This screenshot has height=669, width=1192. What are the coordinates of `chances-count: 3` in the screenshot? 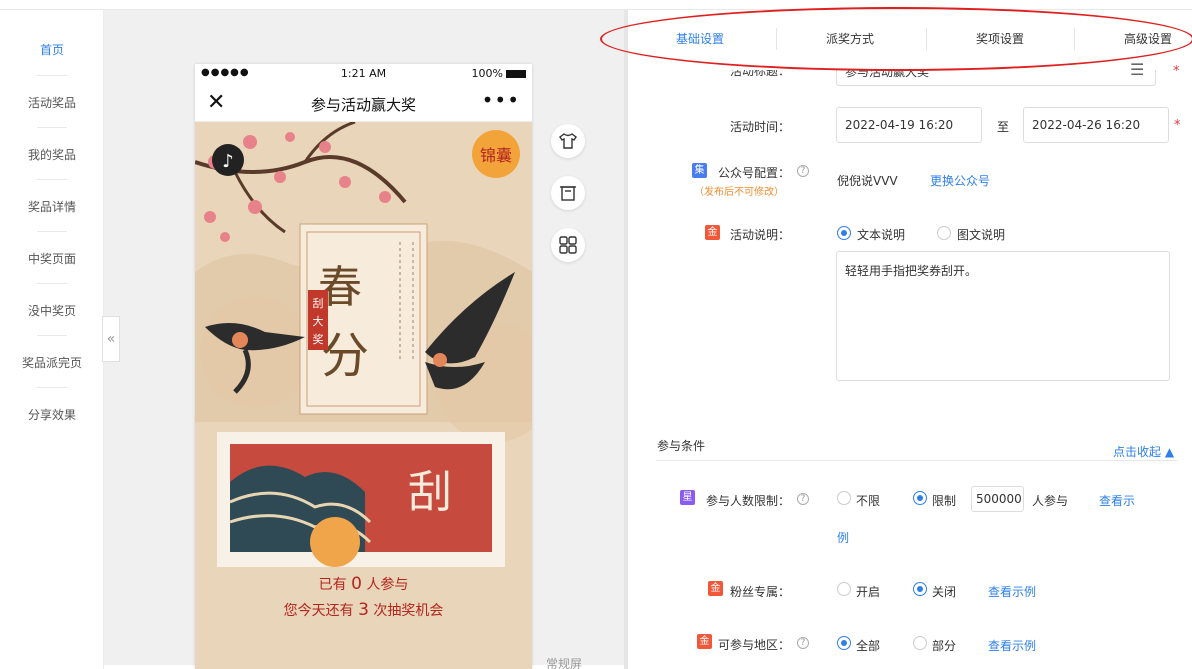 It's located at (363, 610).